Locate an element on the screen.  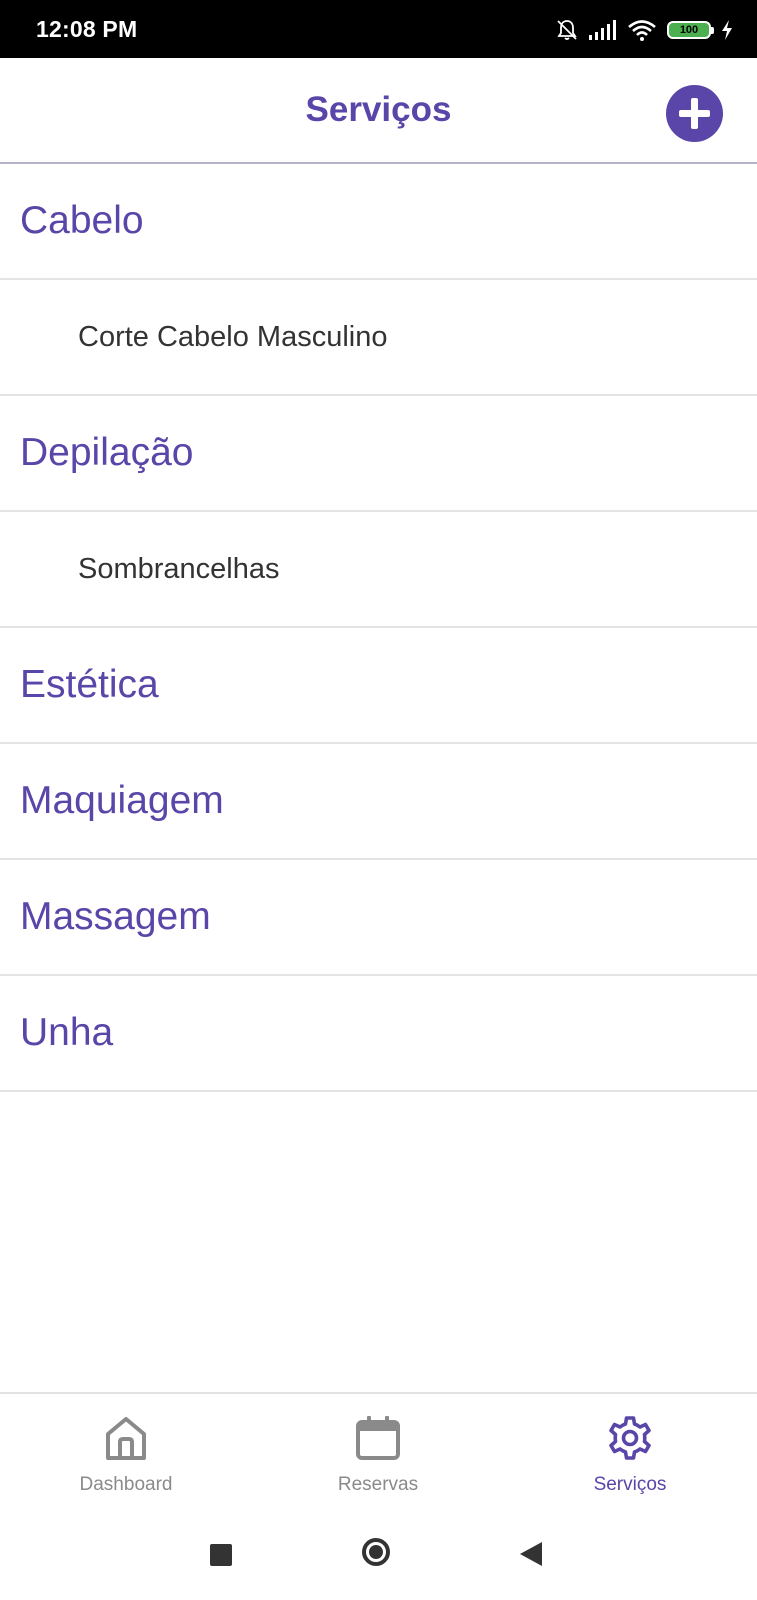
wifi-icon is located at coordinates (642, 30).